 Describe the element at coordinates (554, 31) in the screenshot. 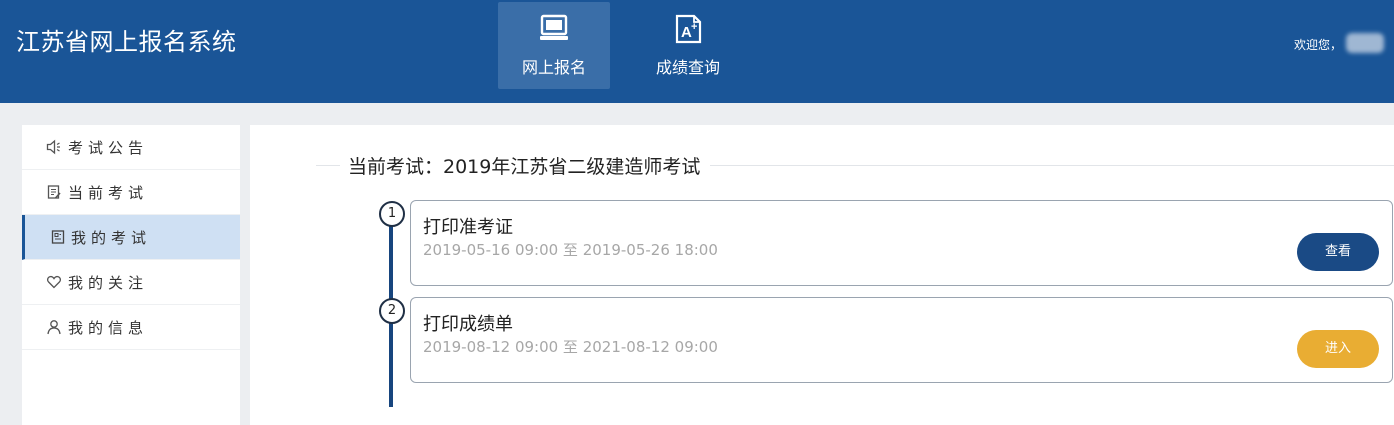

I see `monitor-icon` at that location.